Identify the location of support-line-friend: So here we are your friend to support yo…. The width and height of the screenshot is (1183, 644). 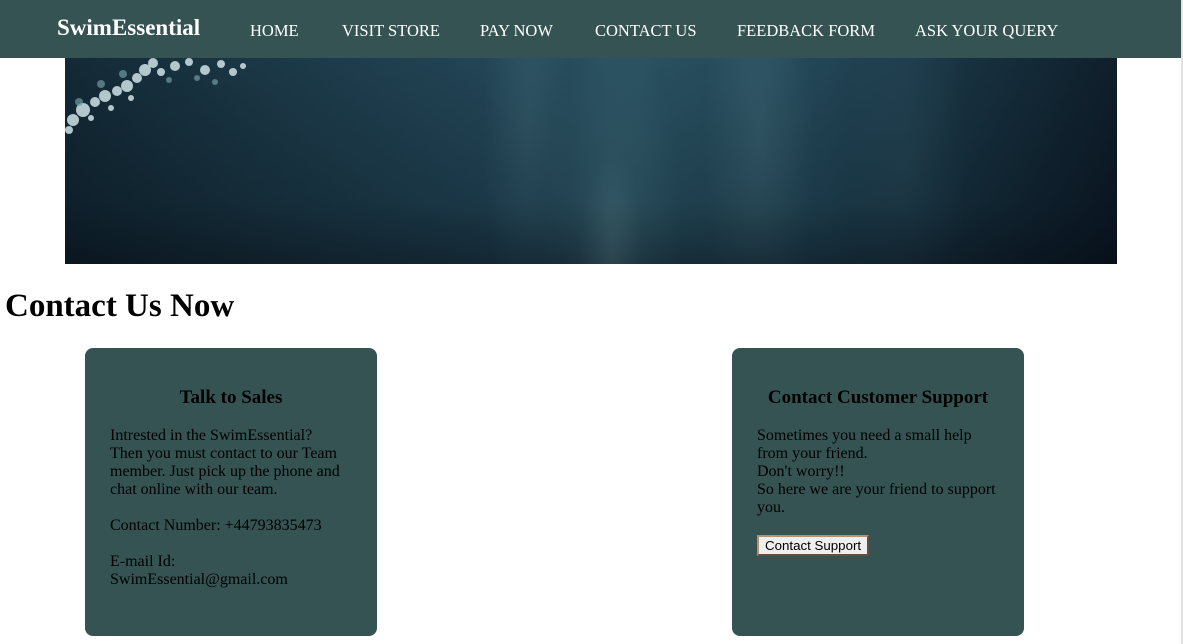
(876, 498).